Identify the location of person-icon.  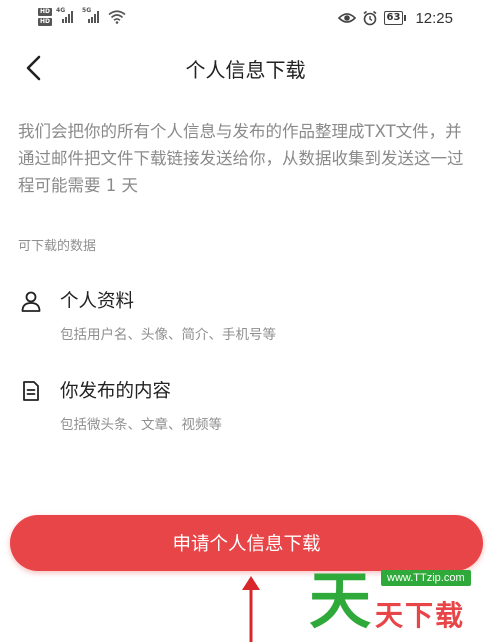
(31, 301).